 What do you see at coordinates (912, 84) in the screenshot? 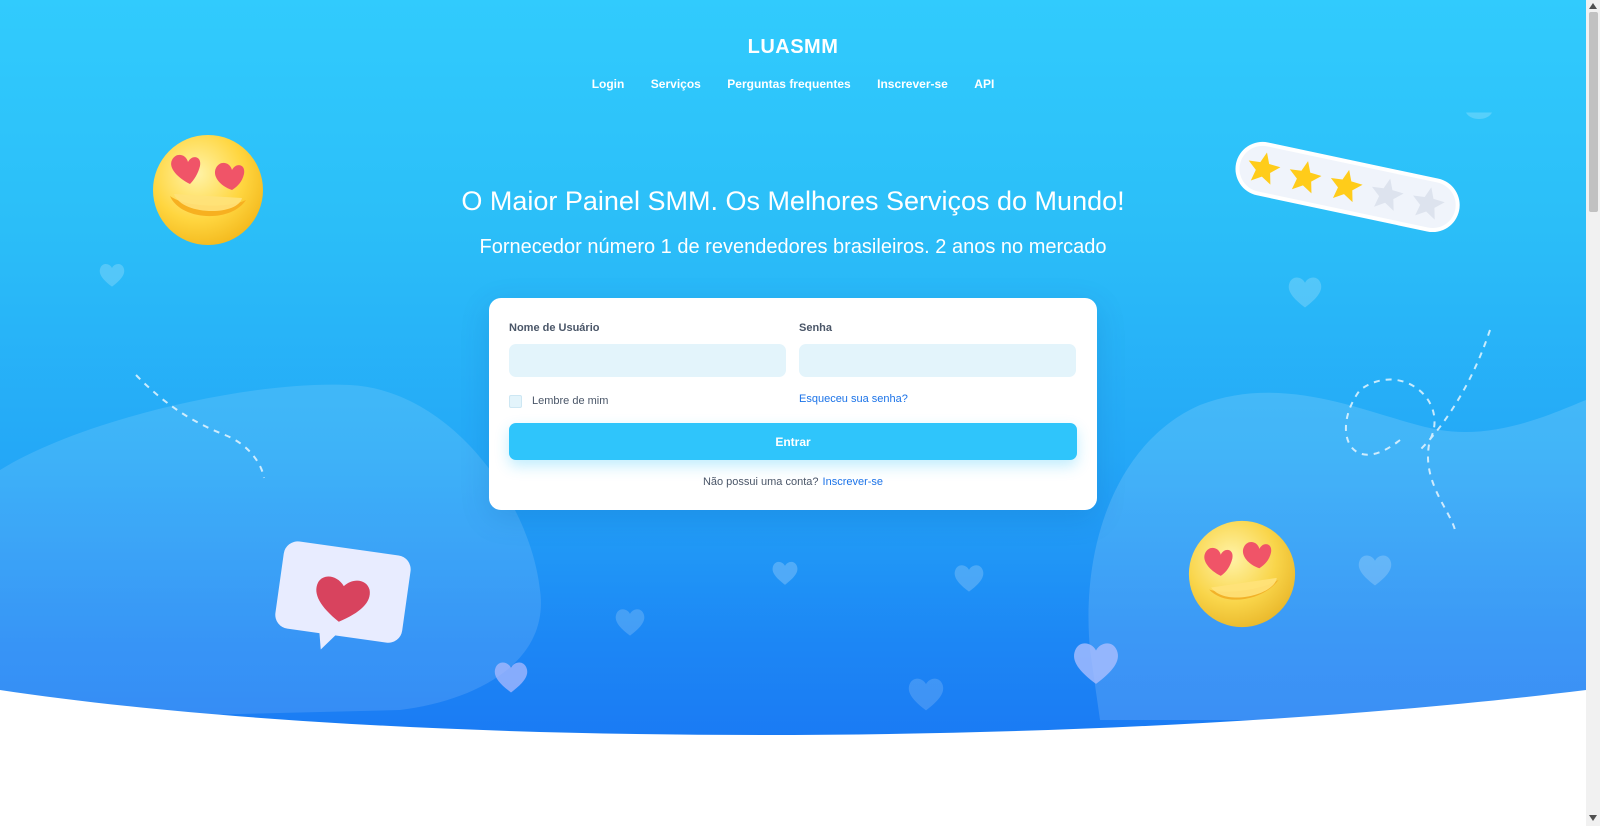
I see `nav-signup: Inscrever-se` at bounding box center [912, 84].